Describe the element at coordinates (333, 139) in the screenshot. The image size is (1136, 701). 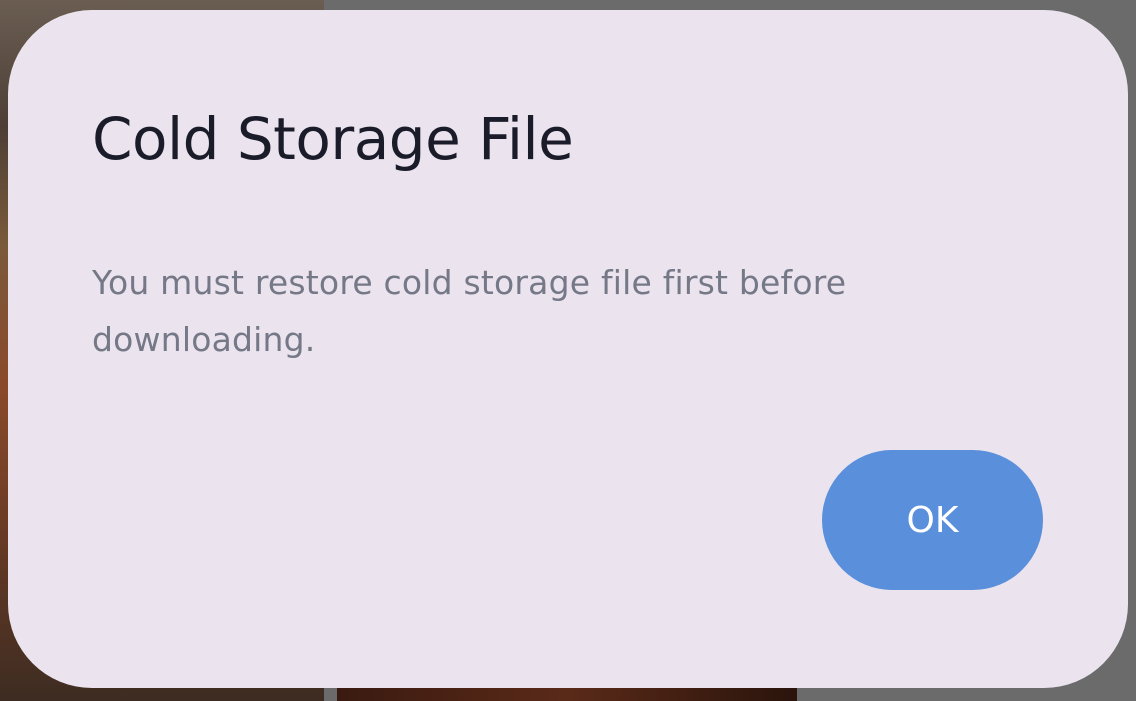
I see `dialog-title: Cold Storage File` at that location.